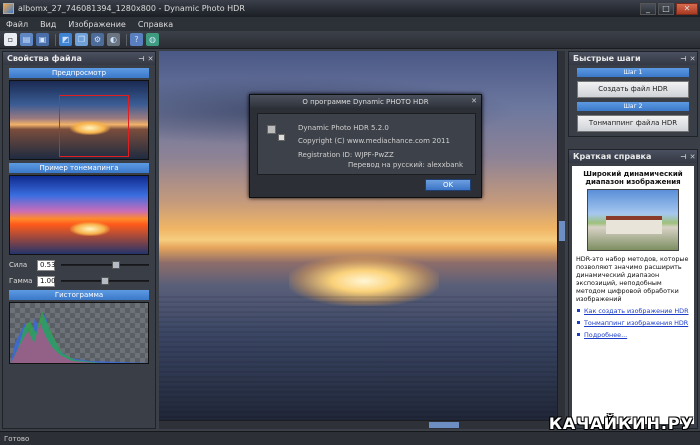 Image resolution: width=700 pixels, height=445 pixels. I want to click on strength-slider, so click(105, 265).